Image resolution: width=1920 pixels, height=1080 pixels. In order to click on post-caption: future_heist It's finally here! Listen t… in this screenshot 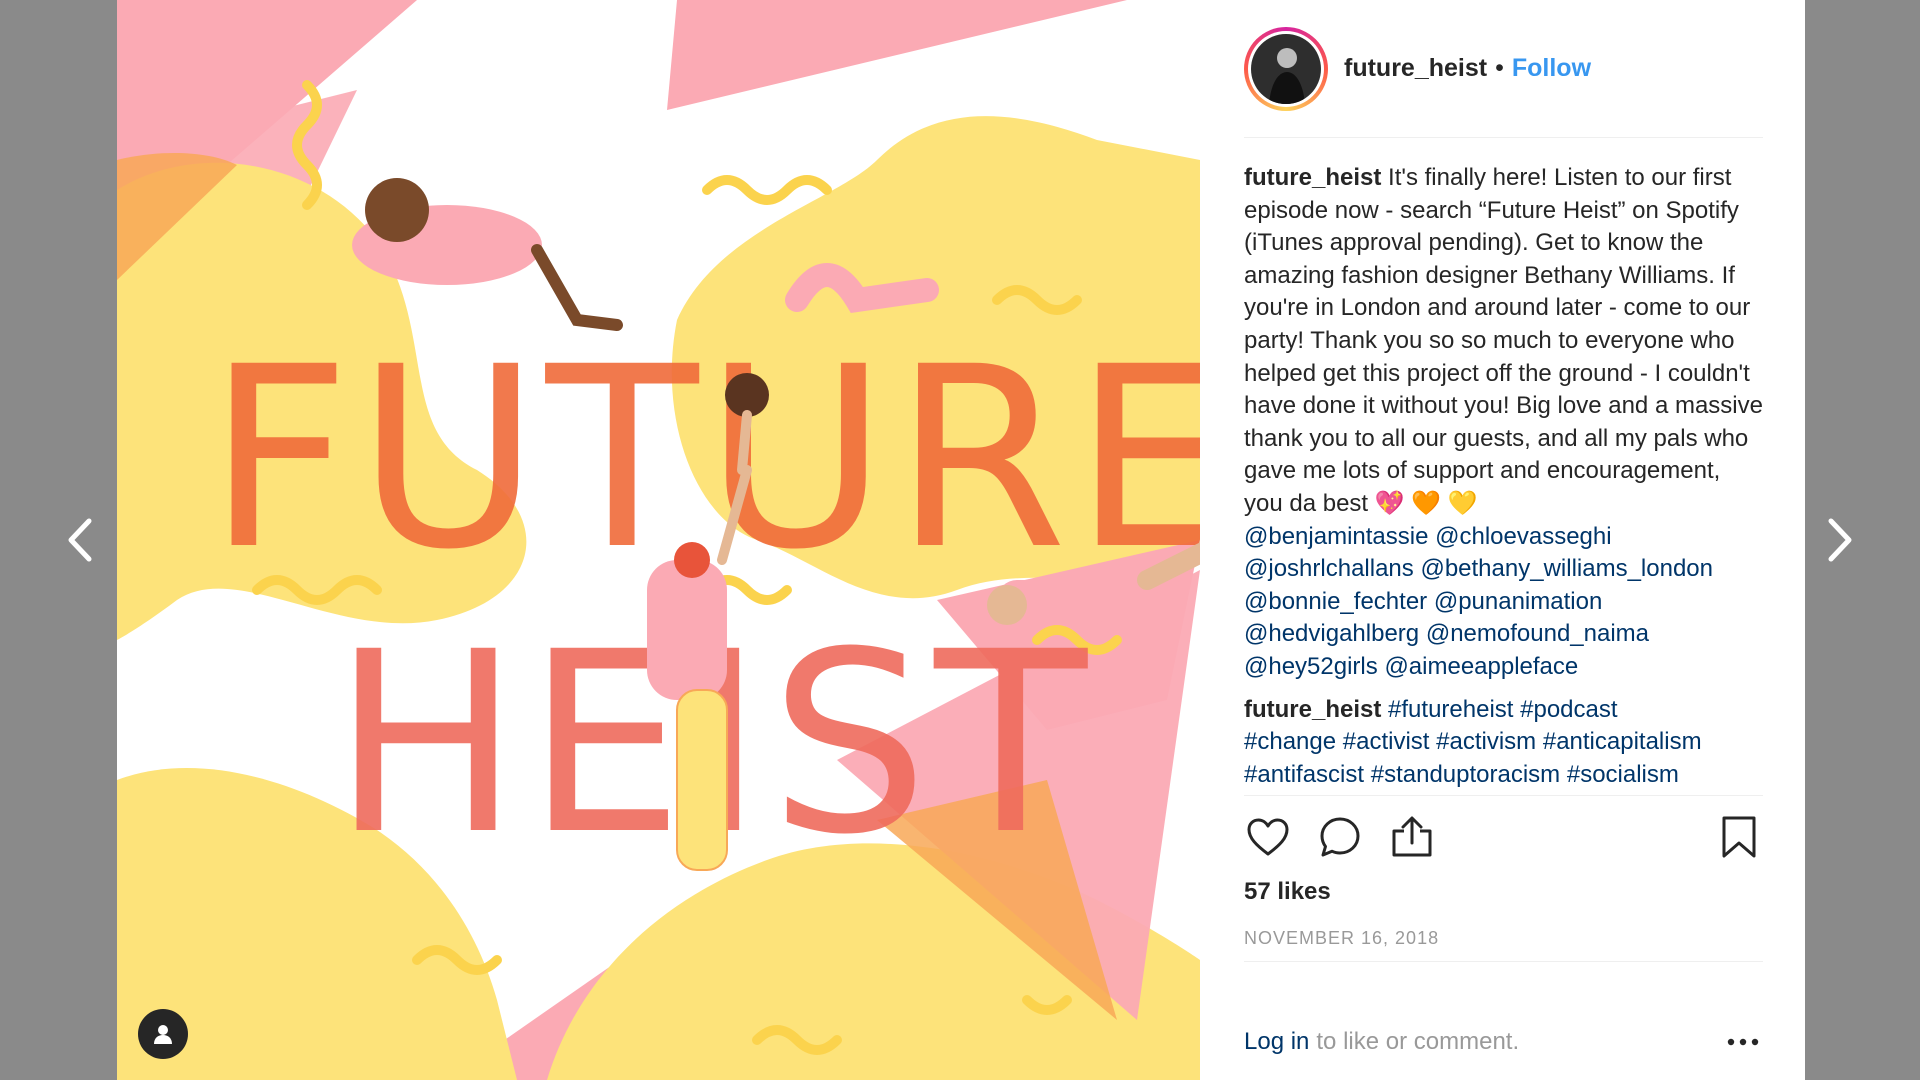, I will do `click(1503, 411)`.